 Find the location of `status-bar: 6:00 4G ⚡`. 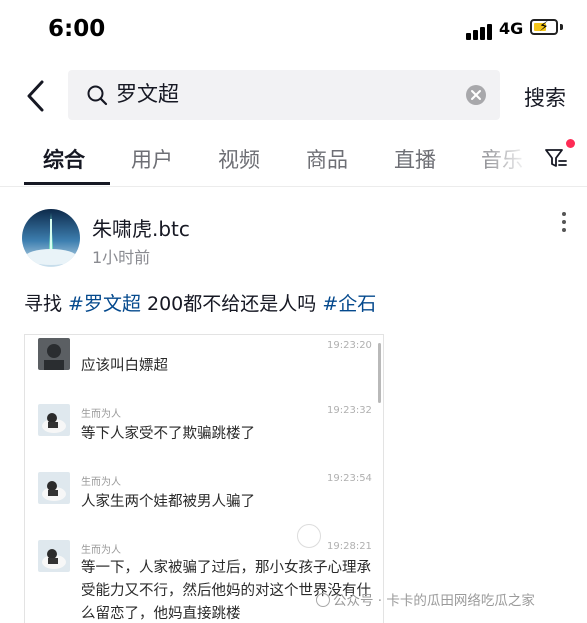

status-bar: 6:00 4G ⚡ is located at coordinates (293, 30).